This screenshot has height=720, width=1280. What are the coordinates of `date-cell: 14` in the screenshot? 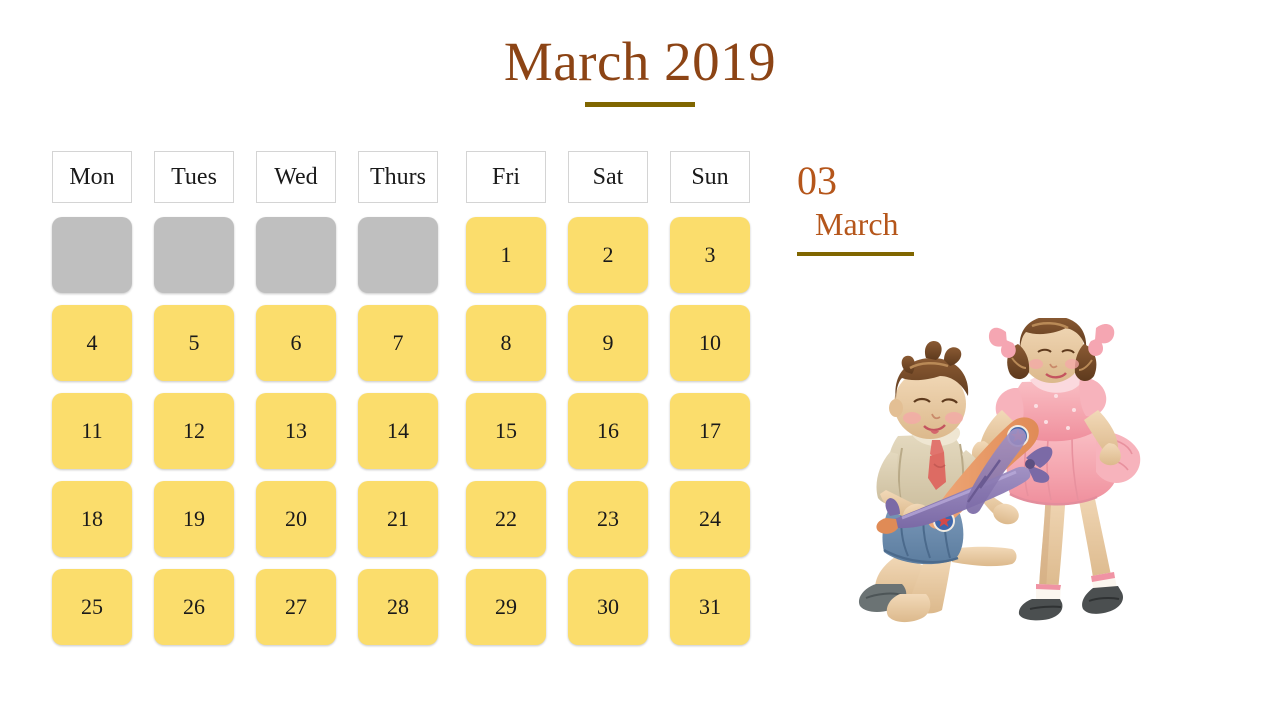 It's located at (398, 431).